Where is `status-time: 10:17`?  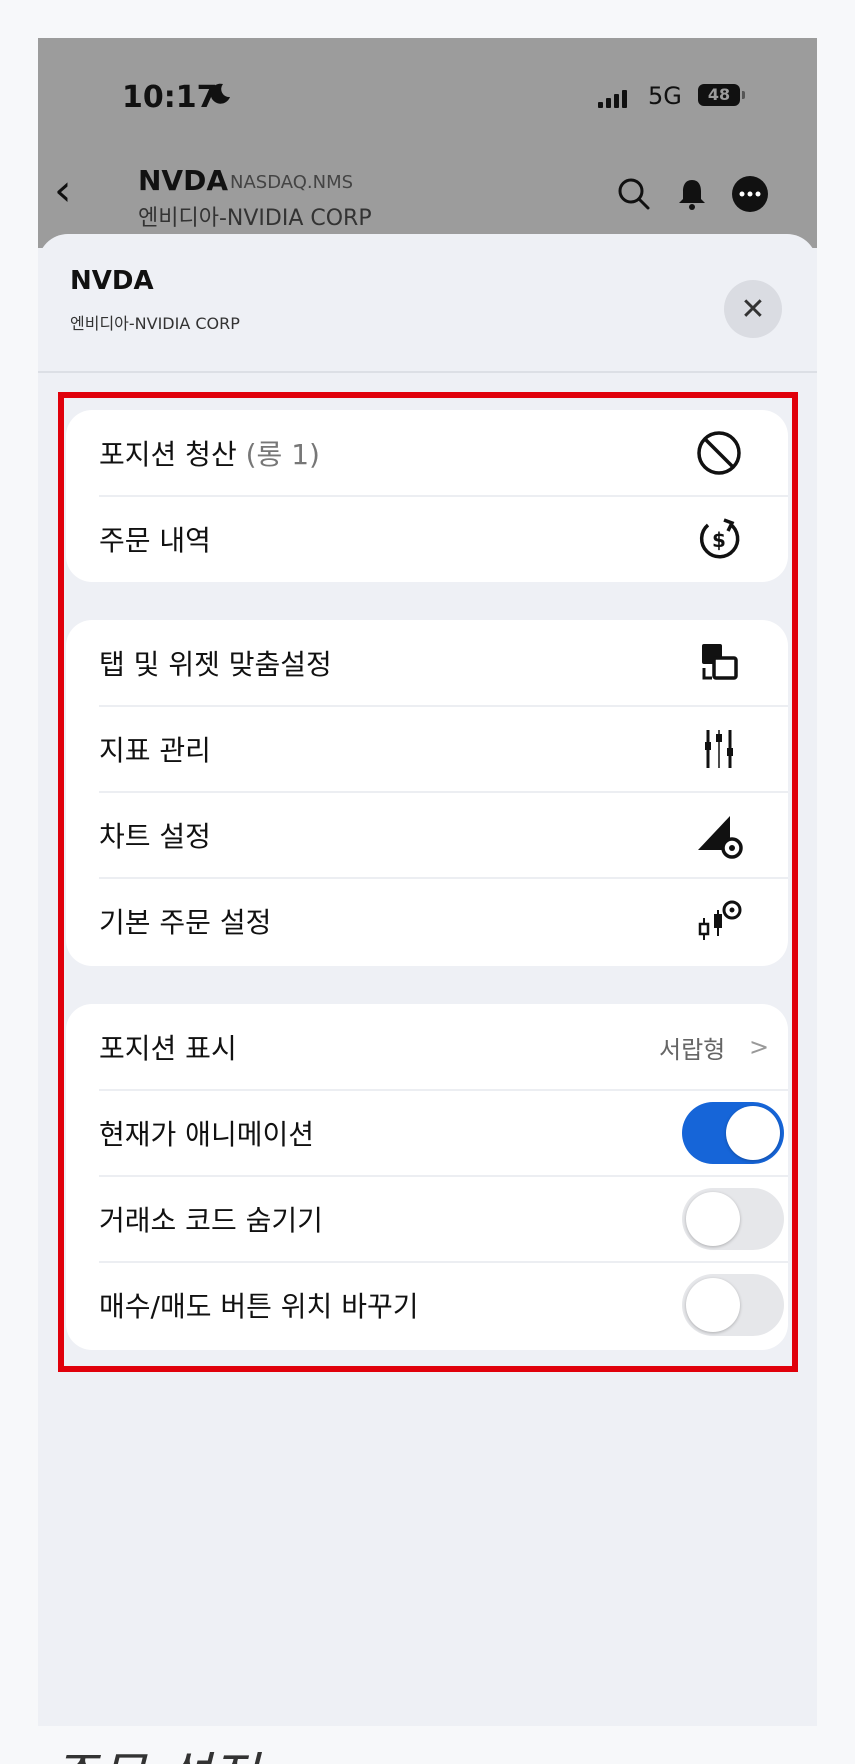 status-time: 10:17 is located at coordinates (170, 97).